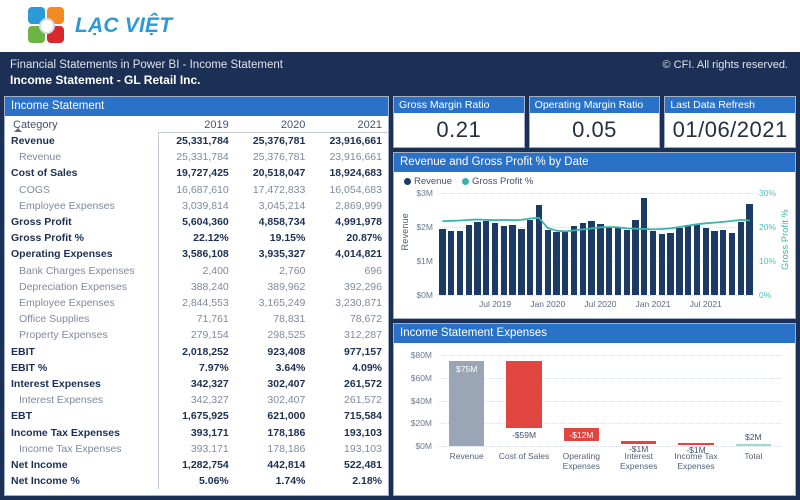 The image size is (800, 500). Describe the element at coordinates (282, 222) in the screenshot. I see `row-value: 4,858,734` at that location.